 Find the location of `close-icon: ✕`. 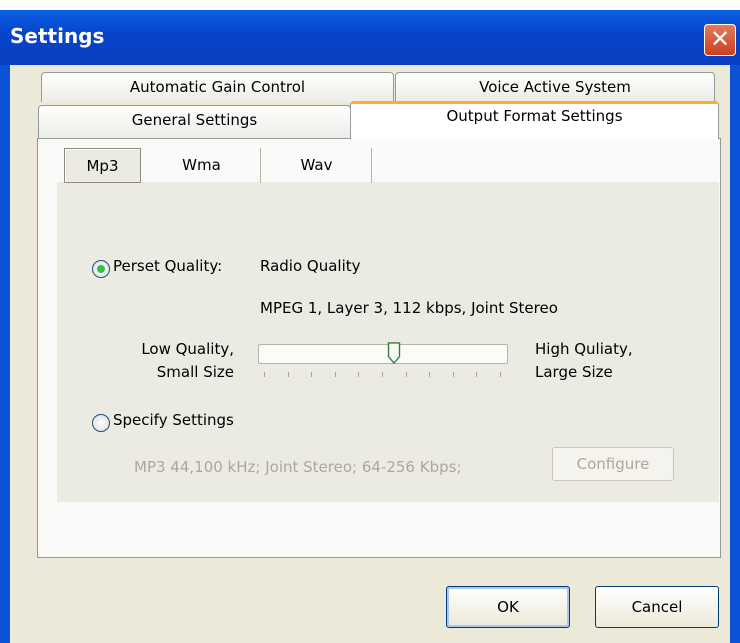

close-icon: ✕ is located at coordinates (720, 40).